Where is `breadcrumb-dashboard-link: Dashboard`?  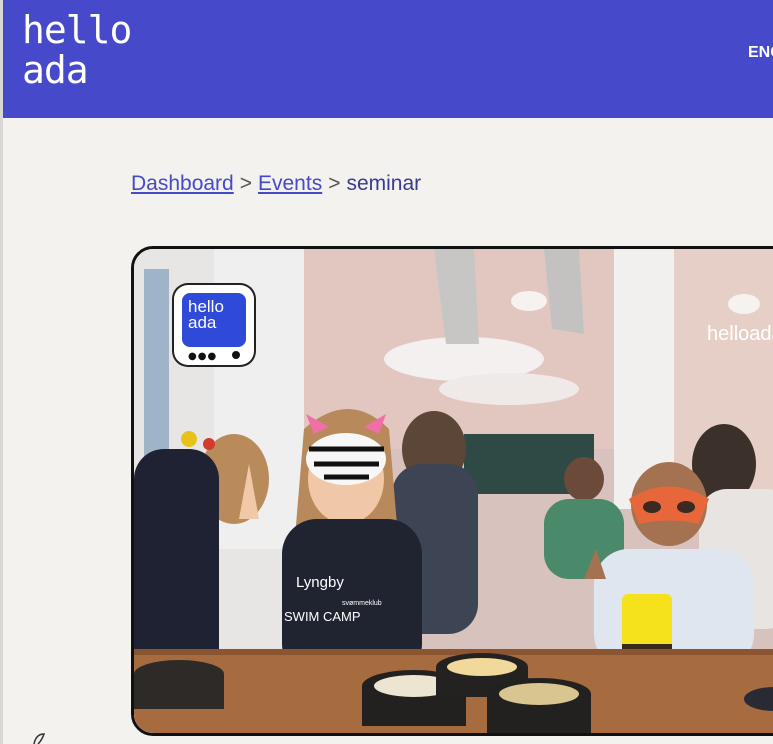 breadcrumb-dashboard-link: Dashboard is located at coordinates (182, 183).